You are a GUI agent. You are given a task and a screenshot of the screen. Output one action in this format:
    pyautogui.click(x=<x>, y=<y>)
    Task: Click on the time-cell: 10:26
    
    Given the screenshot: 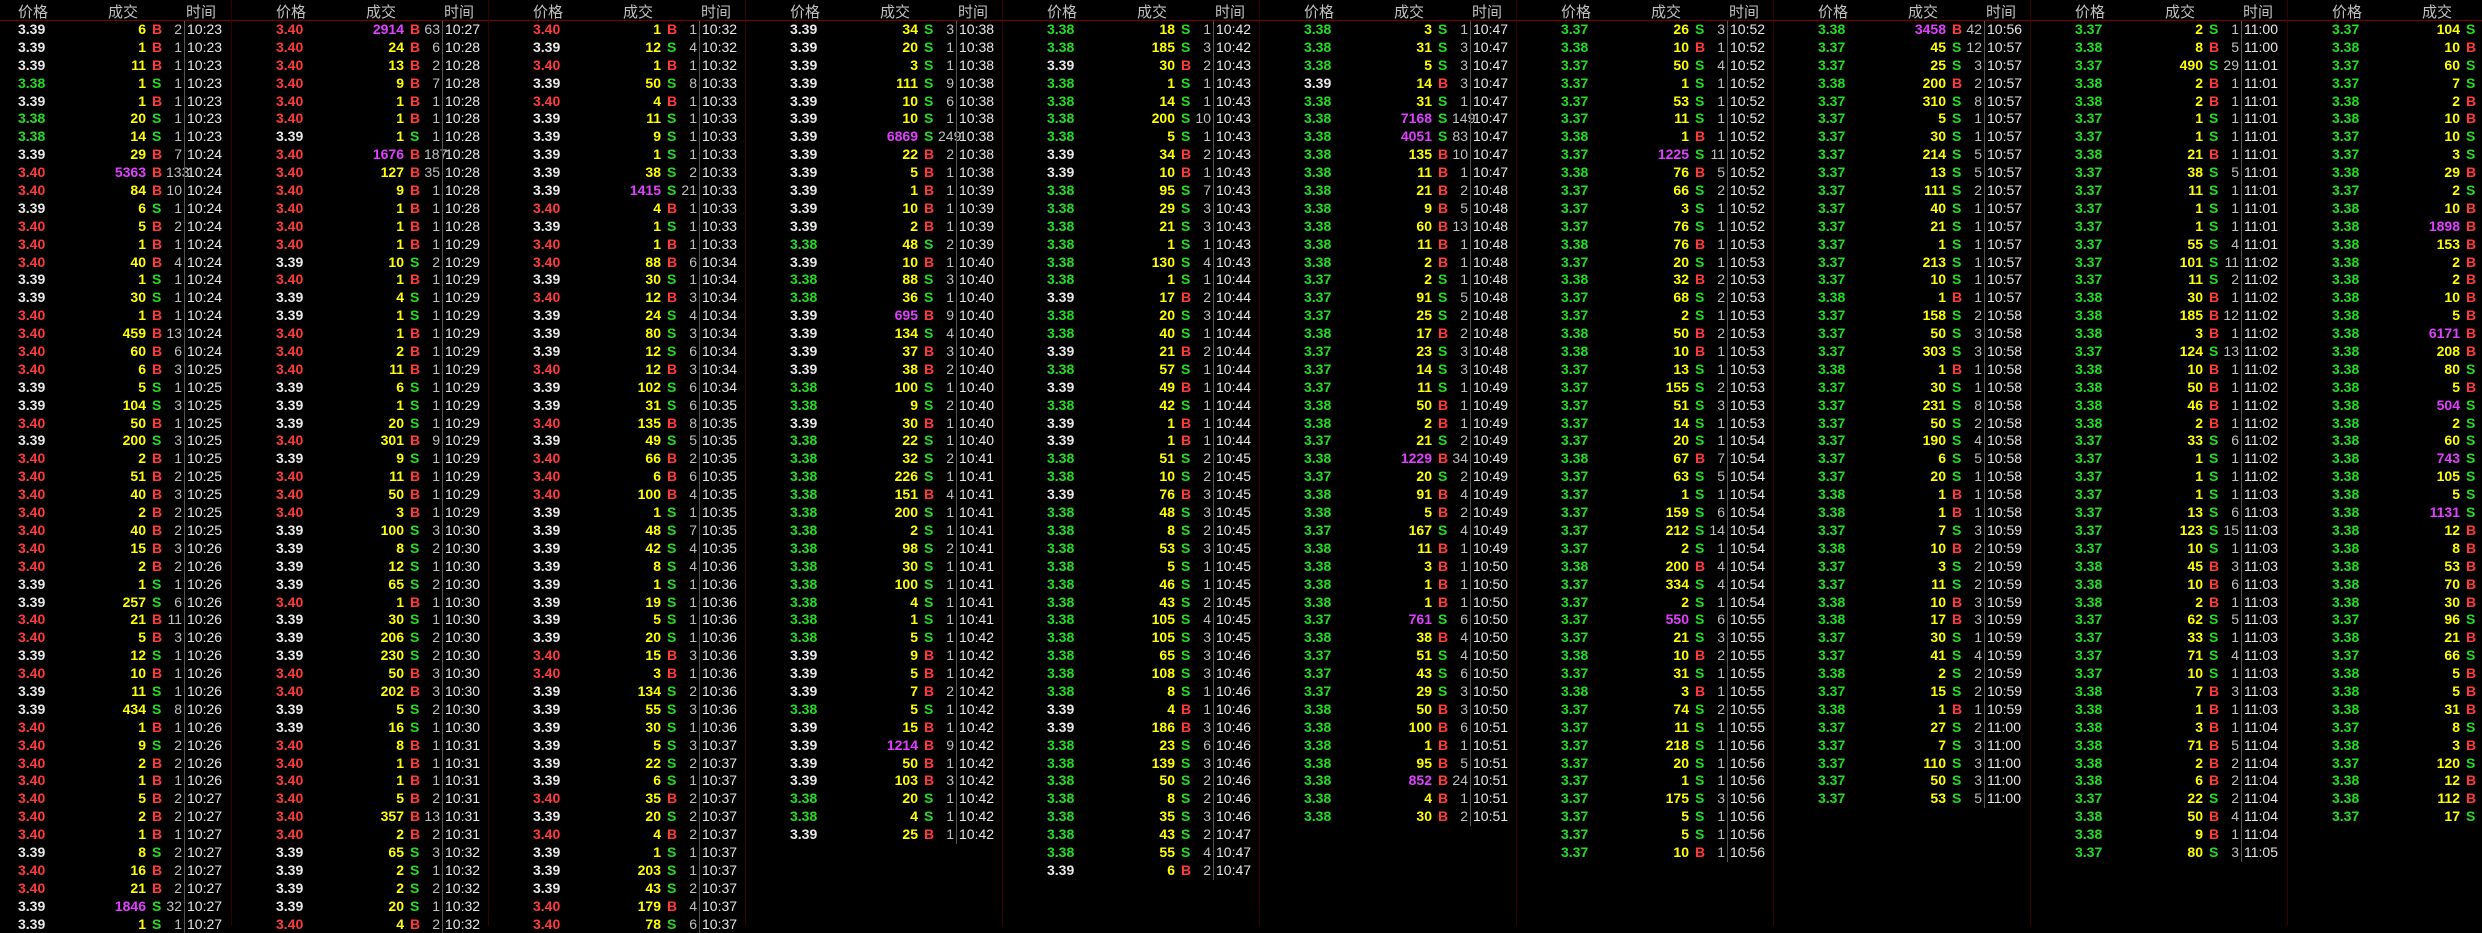 What is the action you would take?
    pyautogui.click(x=203, y=691)
    